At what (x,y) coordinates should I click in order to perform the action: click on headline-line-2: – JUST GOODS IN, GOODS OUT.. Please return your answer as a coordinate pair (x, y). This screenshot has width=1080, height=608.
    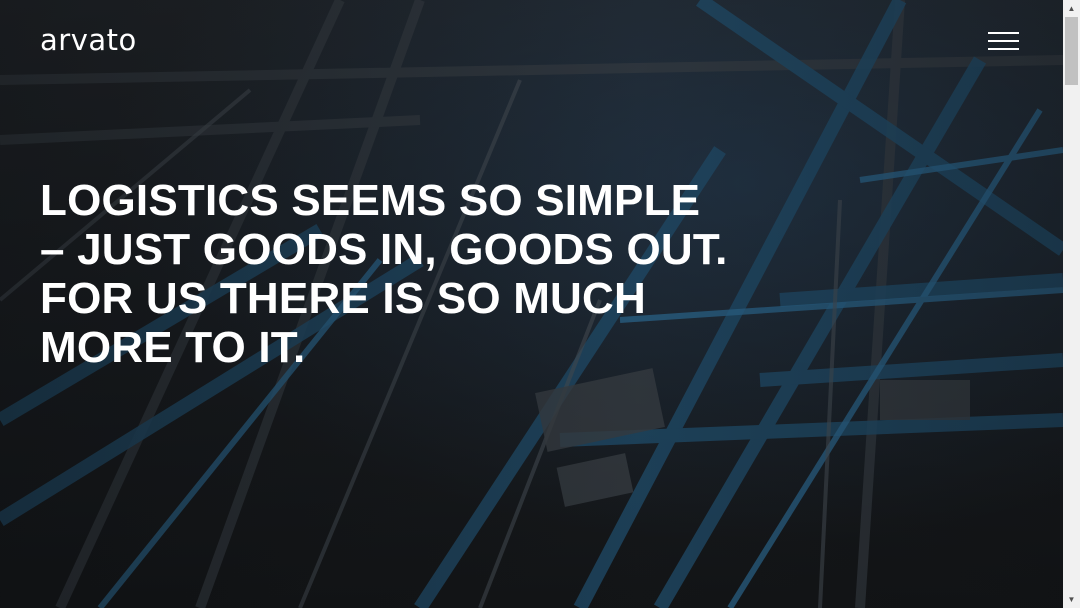
    Looking at the image, I should click on (384, 249).